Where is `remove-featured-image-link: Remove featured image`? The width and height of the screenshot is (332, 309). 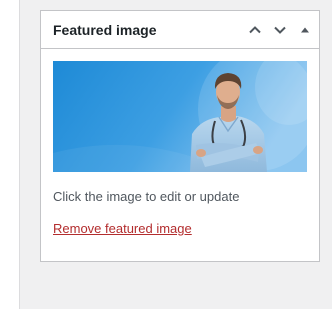 remove-featured-image-link: Remove featured image is located at coordinates (122, 228).